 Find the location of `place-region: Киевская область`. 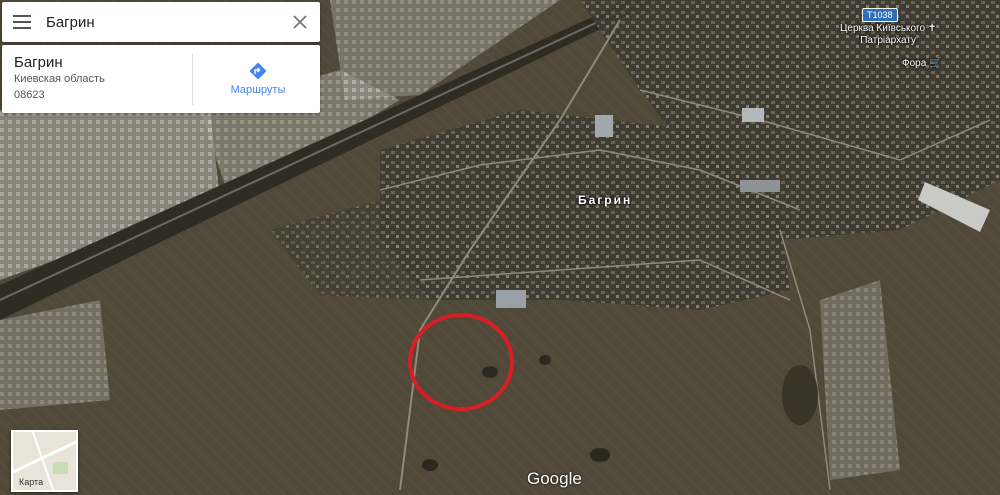

place-region: Киевская область is located at coordinates (59, 79).